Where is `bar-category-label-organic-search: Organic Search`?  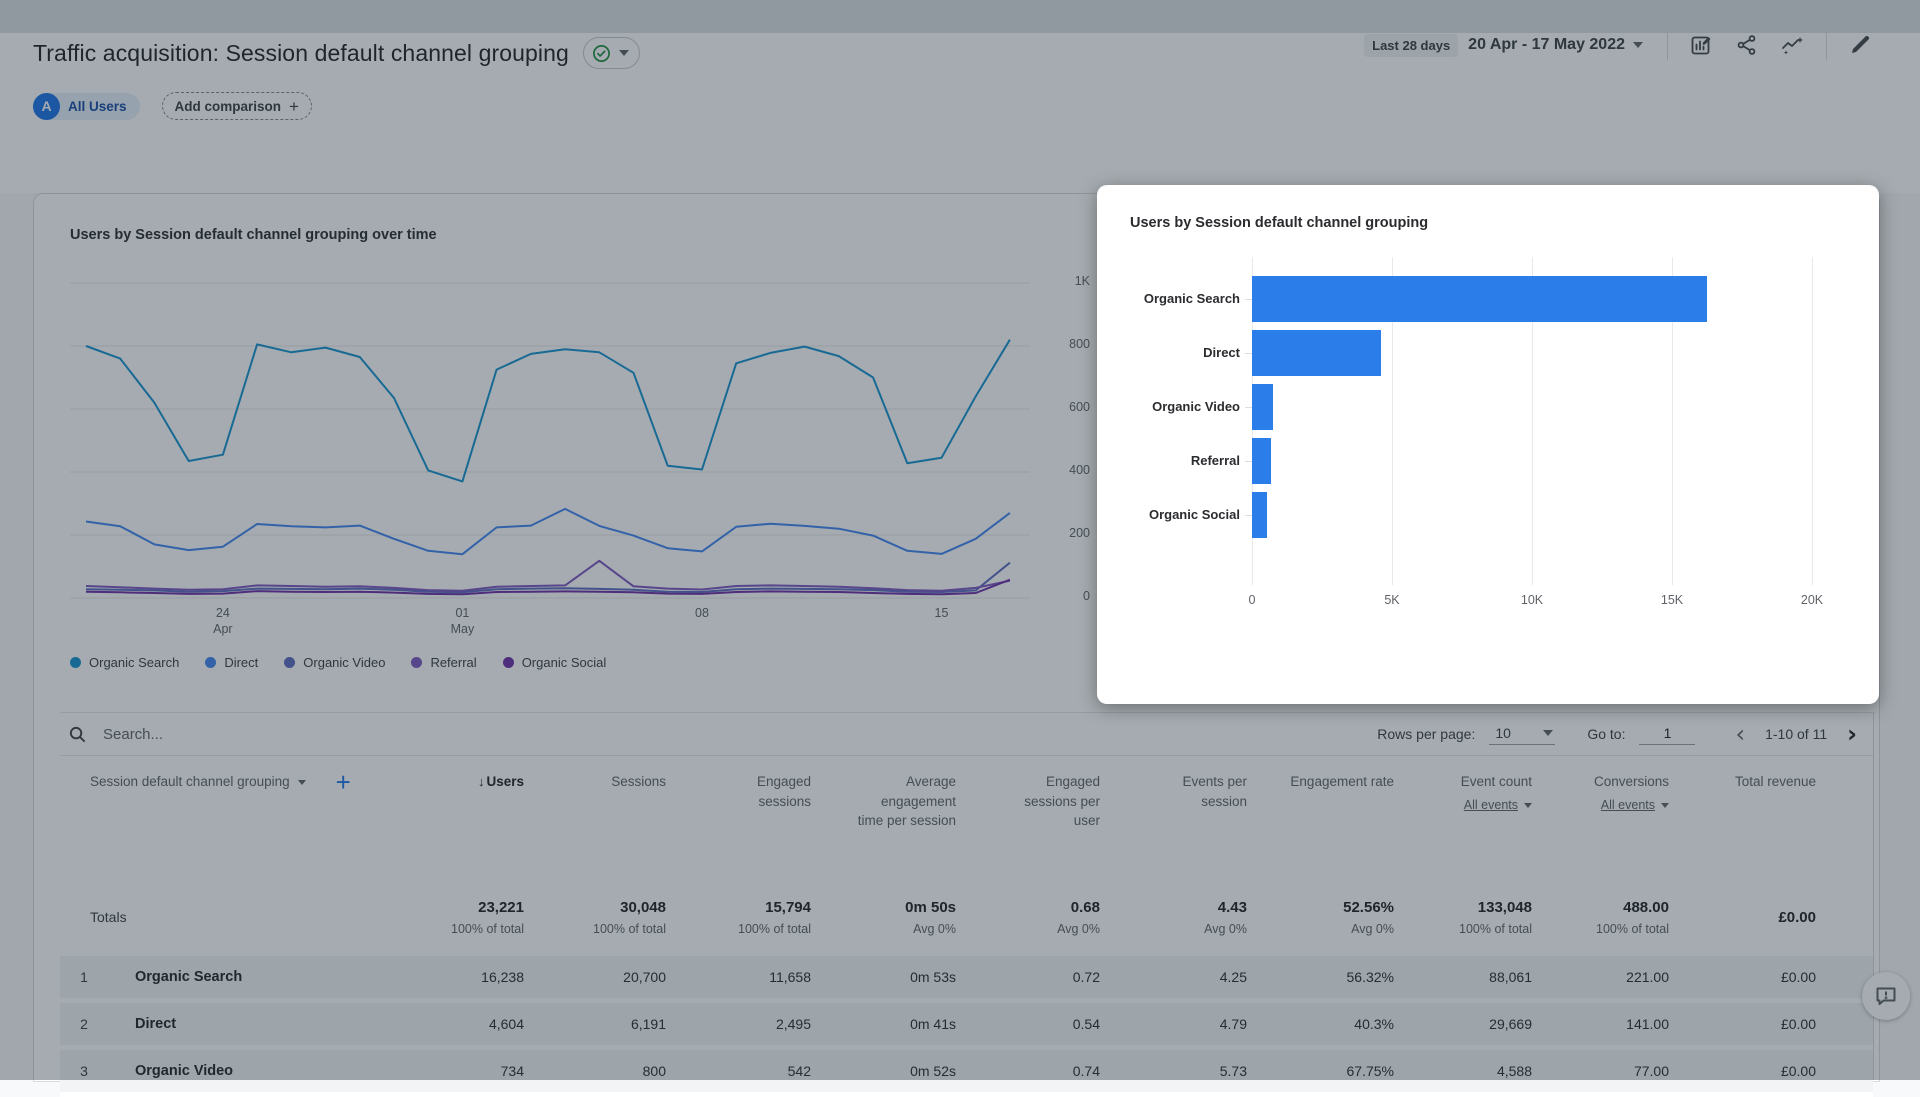 bar-category-label-organic-search: Organic Search is located at coordinates (1191, 298).